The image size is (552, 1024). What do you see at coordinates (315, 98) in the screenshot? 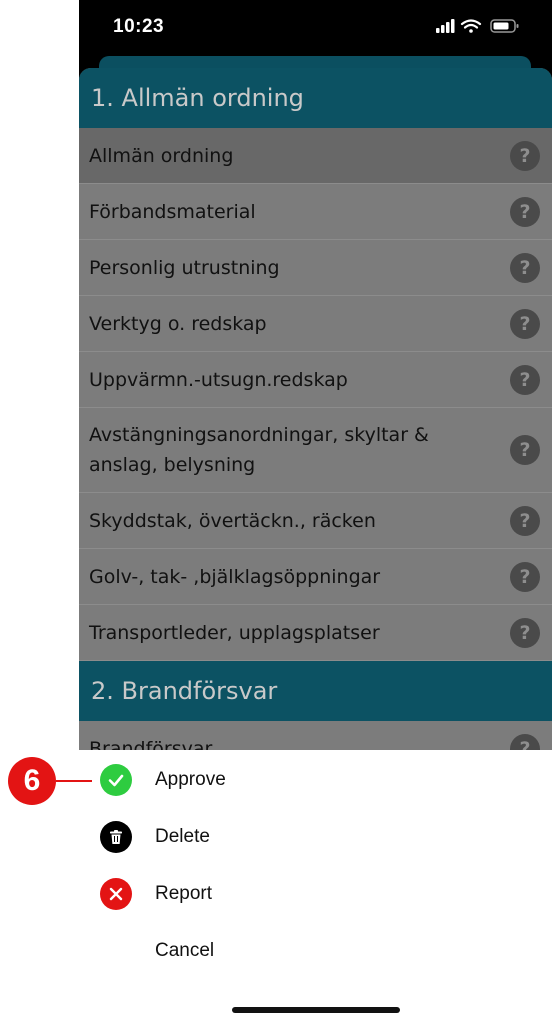
I see `section-header-1: 1. Allmän ordning` at bounding box center [315, 98].